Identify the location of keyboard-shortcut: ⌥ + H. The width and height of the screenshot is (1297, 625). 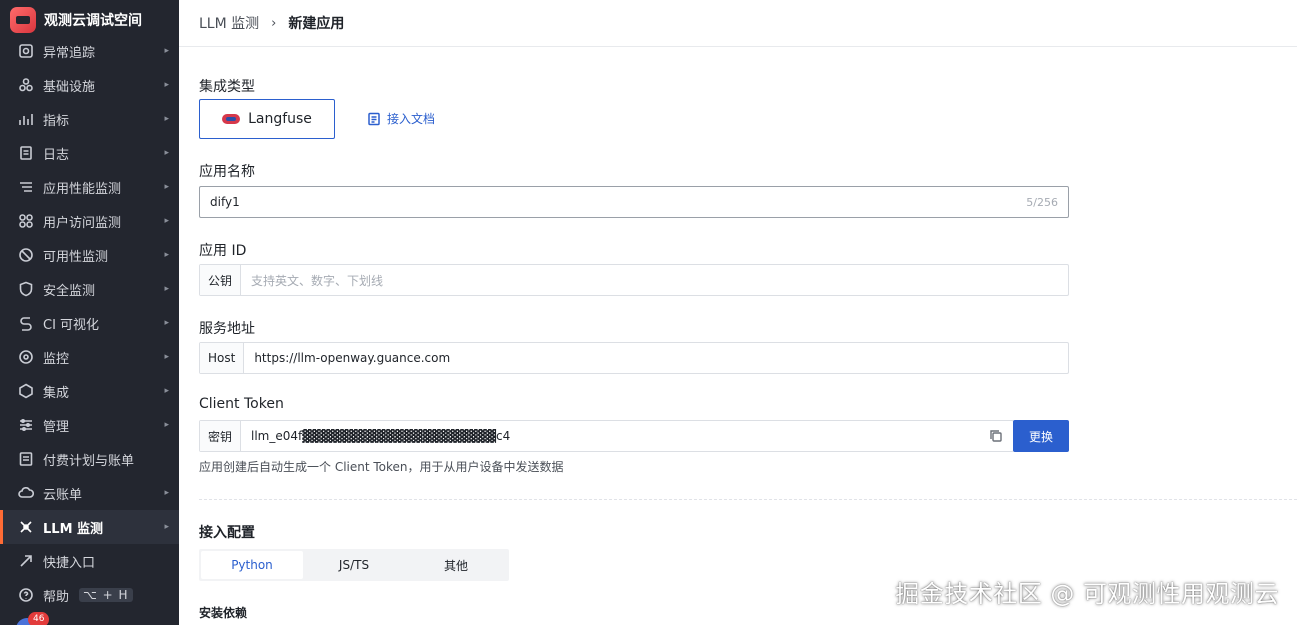
(106, 595).